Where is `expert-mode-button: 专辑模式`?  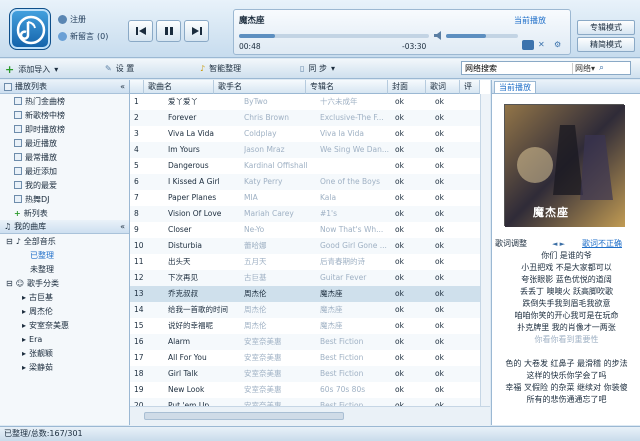 expert-mode-button: 专辑模式 is located at coordinates (606, 27).